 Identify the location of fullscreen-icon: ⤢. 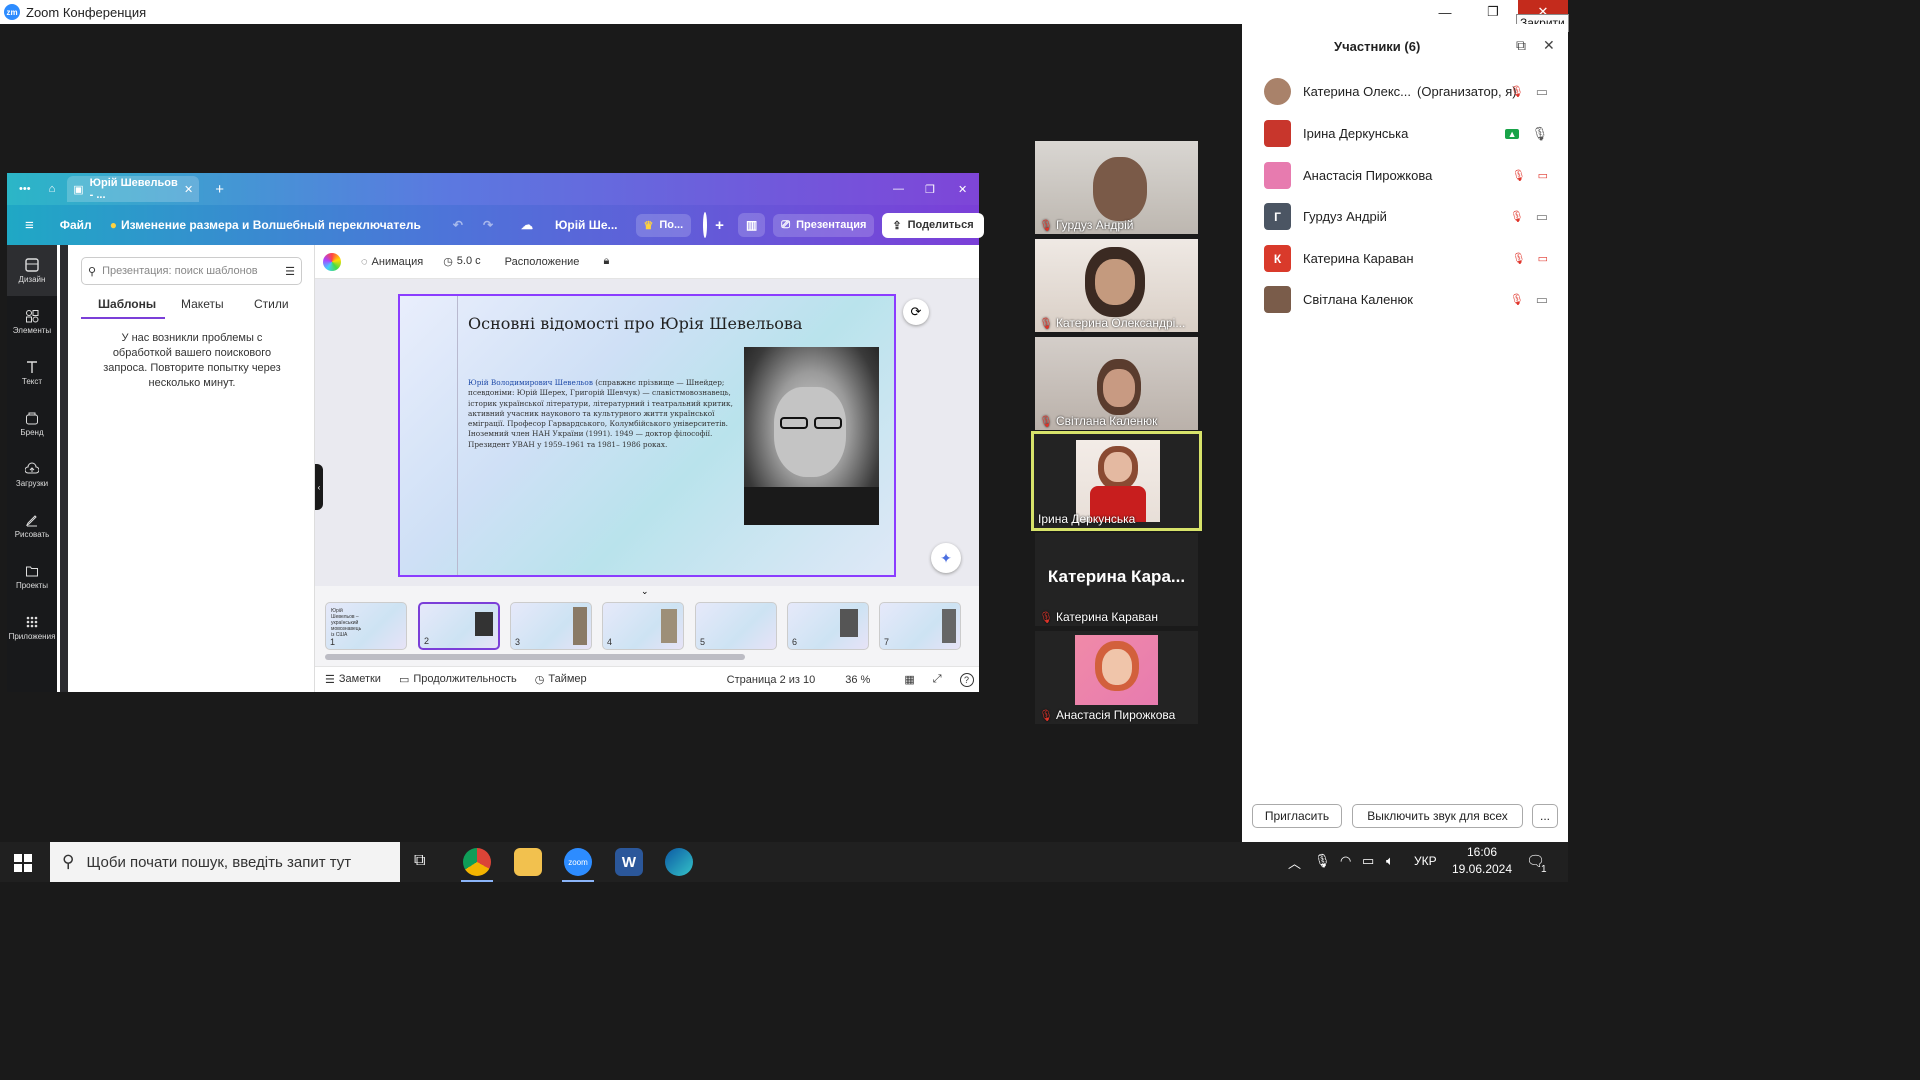
(937, 679).